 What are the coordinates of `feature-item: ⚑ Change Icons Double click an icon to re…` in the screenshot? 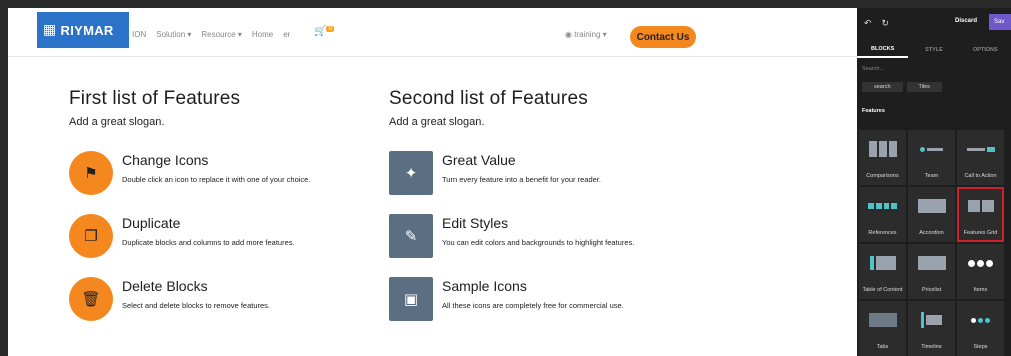 It's located at (189, 173).